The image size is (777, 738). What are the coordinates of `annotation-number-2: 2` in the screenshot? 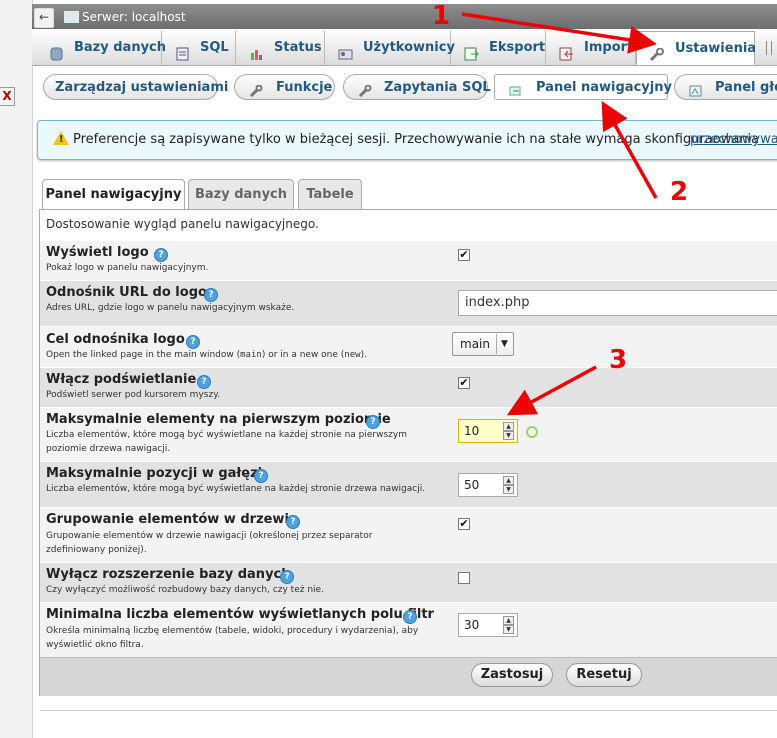 It's located at (679, 192).